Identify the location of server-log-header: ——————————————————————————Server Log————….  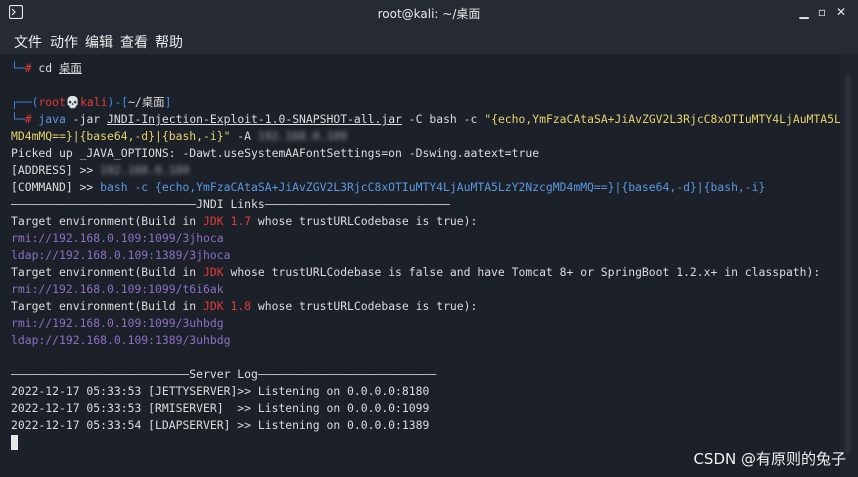
(224, 374).